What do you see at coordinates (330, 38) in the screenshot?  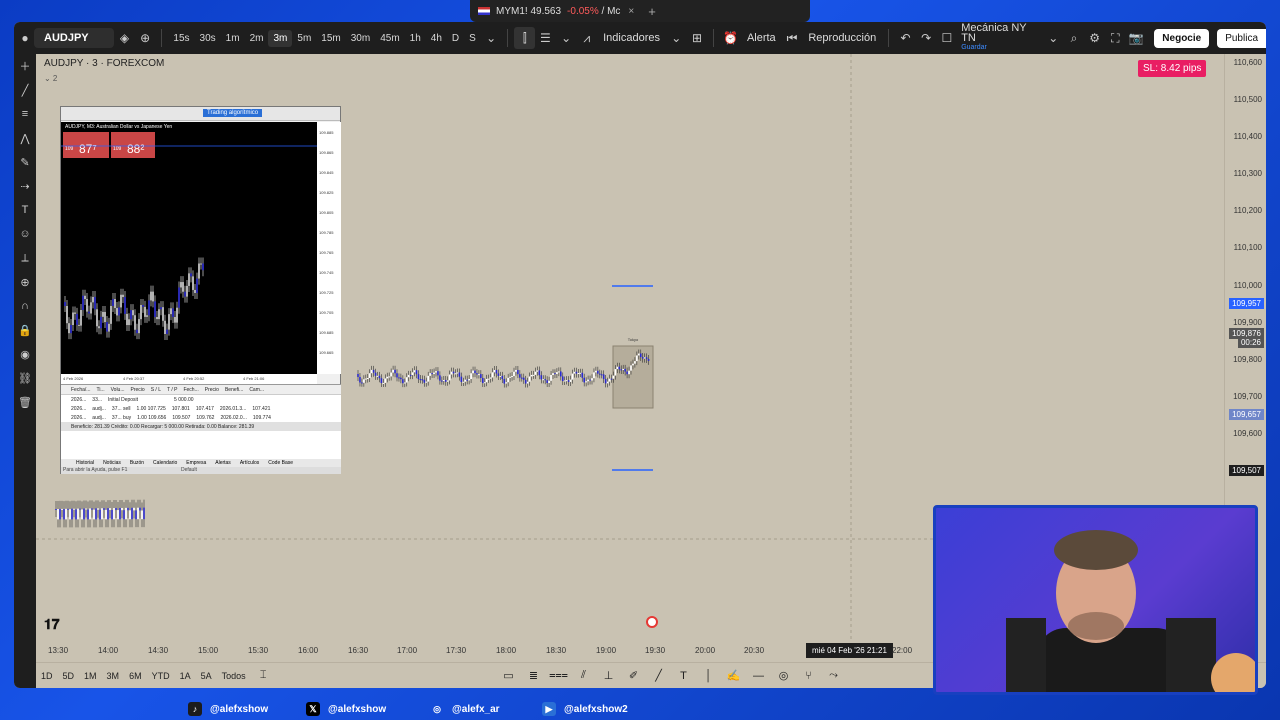 I see `timeframe-15m: 15m` at bounding box center [330, 38].